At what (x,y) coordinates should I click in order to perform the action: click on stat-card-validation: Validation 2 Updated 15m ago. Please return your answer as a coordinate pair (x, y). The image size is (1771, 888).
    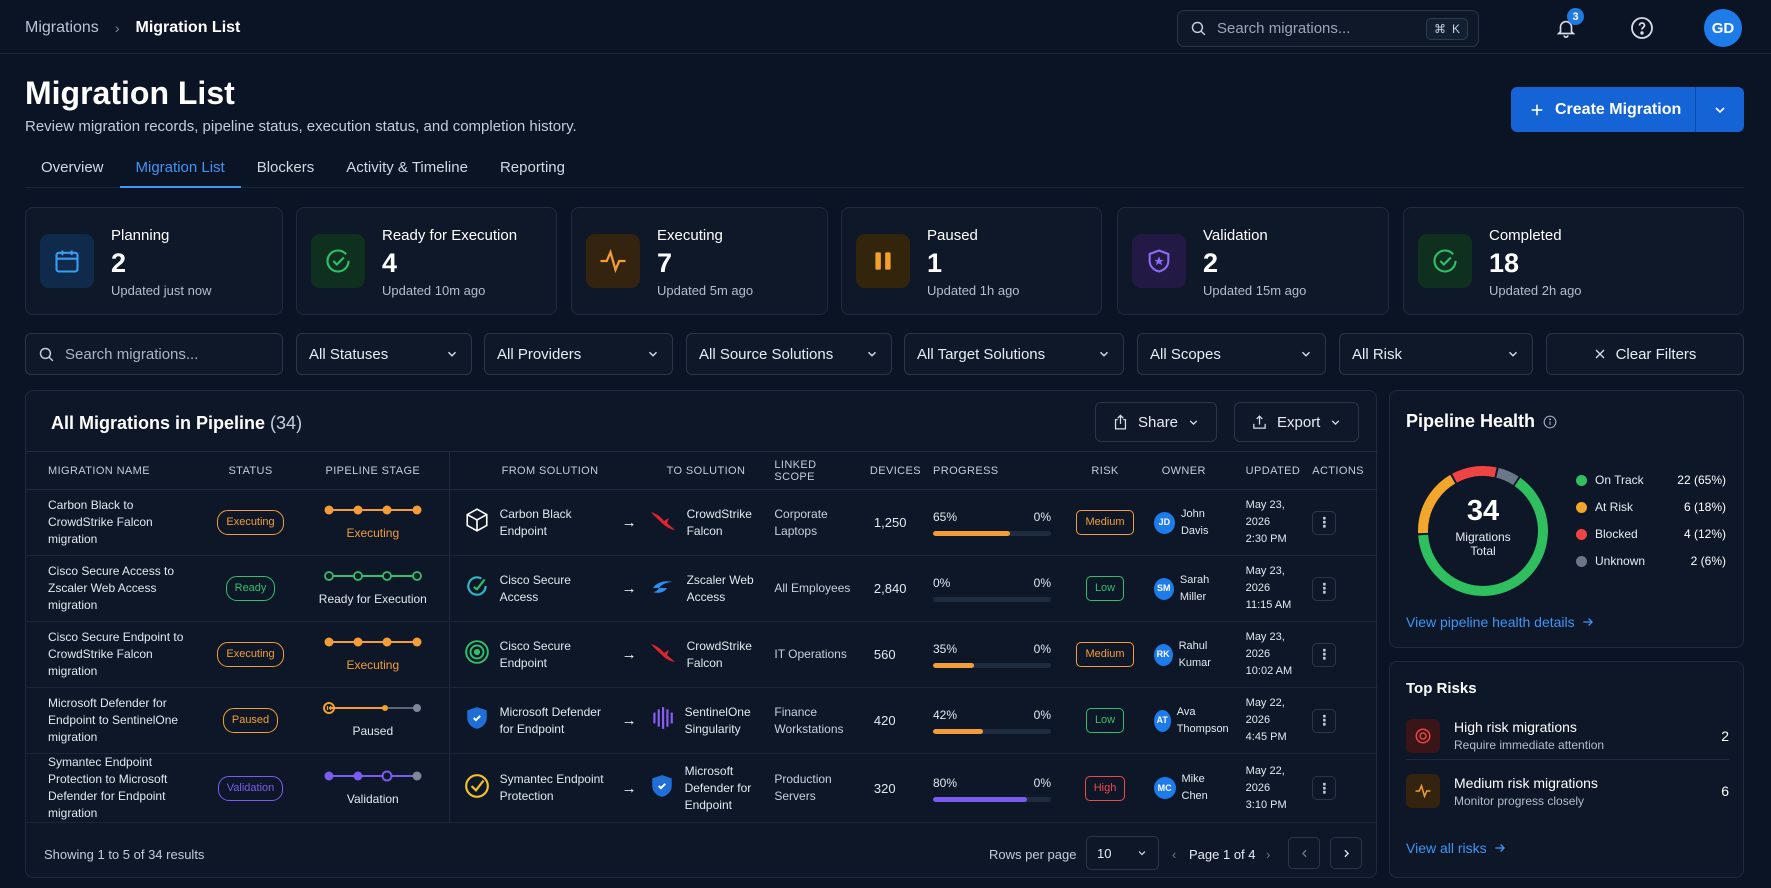
    Looking at the image, I should click on (1253, 261).